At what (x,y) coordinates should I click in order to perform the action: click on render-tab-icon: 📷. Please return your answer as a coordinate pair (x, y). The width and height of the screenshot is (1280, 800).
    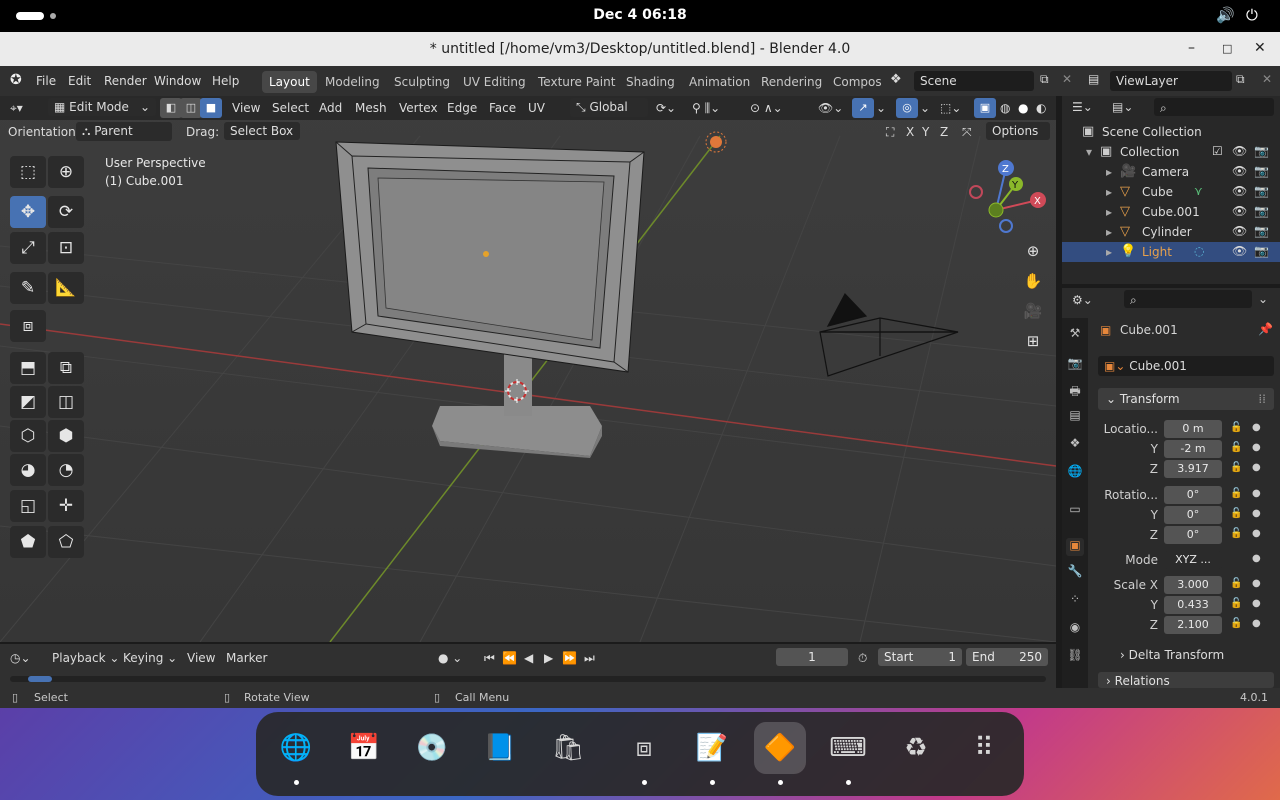
    Looking at the image, I should click on (1075, 365).